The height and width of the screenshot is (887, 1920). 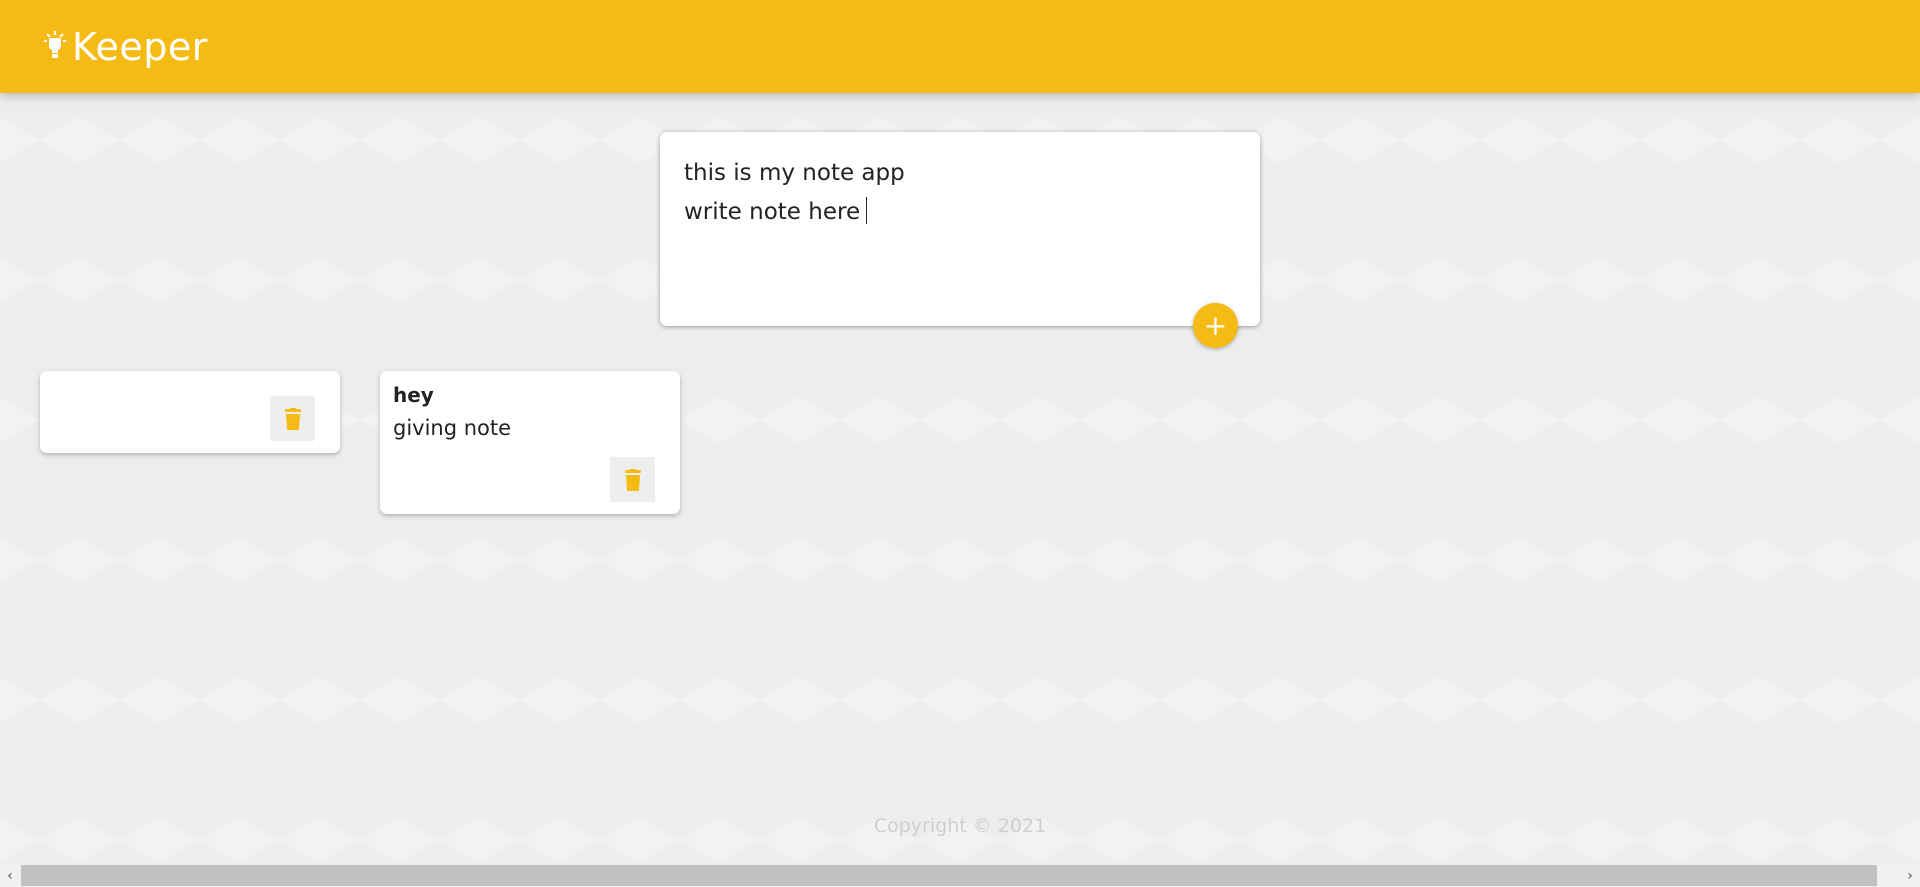 What do you see at coordinates (530, 442) in the screenshot?
I see `note-card: hey giving note` at bounding box center [530, 442].